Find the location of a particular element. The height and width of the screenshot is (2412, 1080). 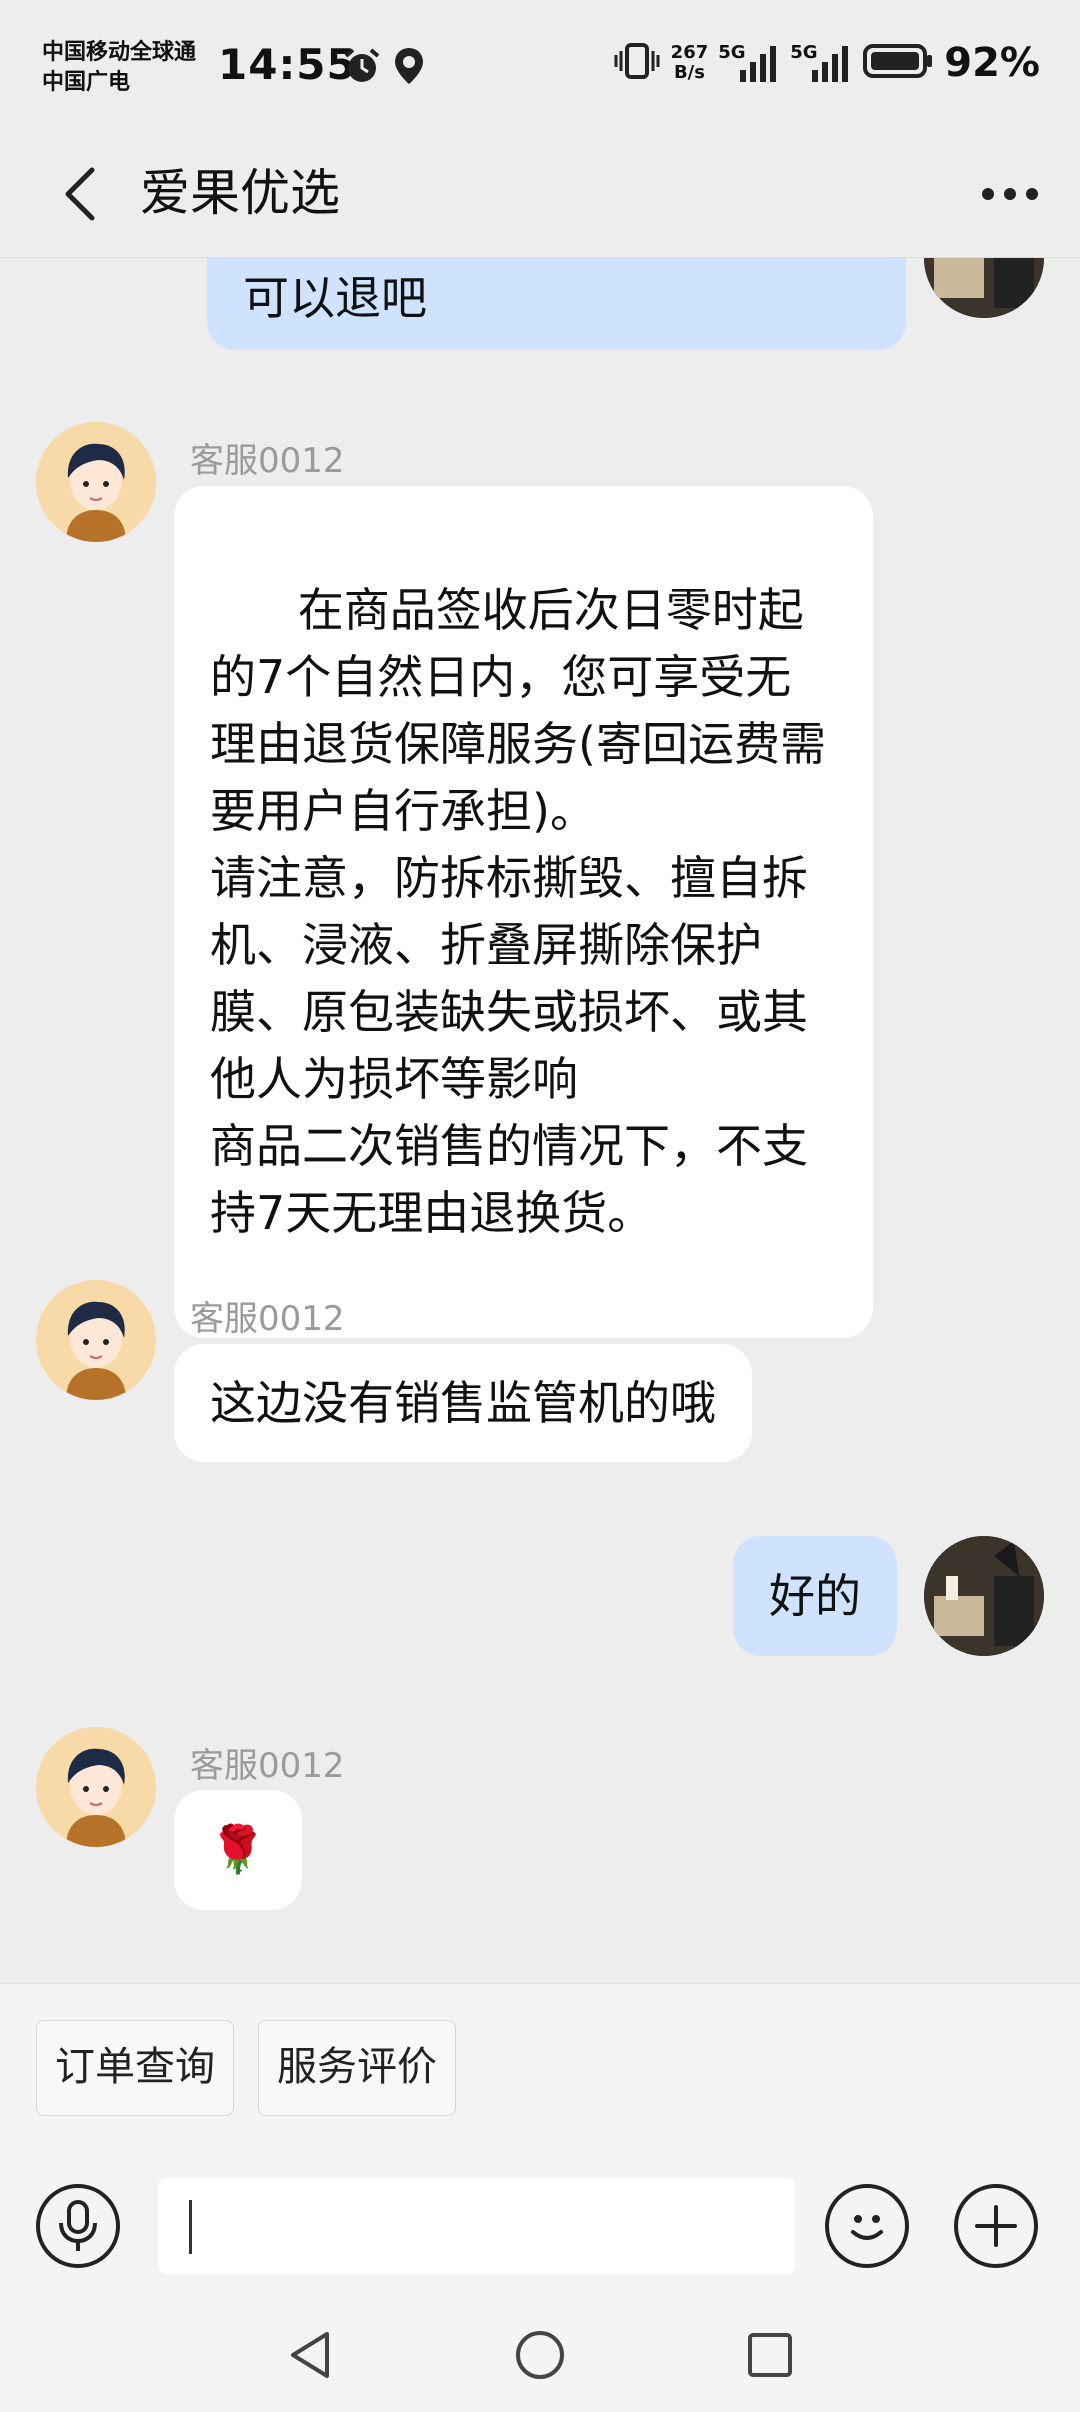

nav-back-button is located at coordinates (310, 2355).